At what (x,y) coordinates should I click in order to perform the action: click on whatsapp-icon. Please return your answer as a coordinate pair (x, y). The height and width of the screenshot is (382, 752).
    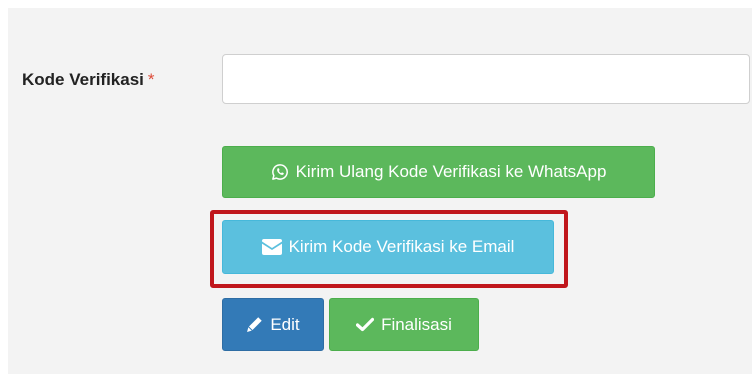
    Looking at the image, I should click on (280, 172).